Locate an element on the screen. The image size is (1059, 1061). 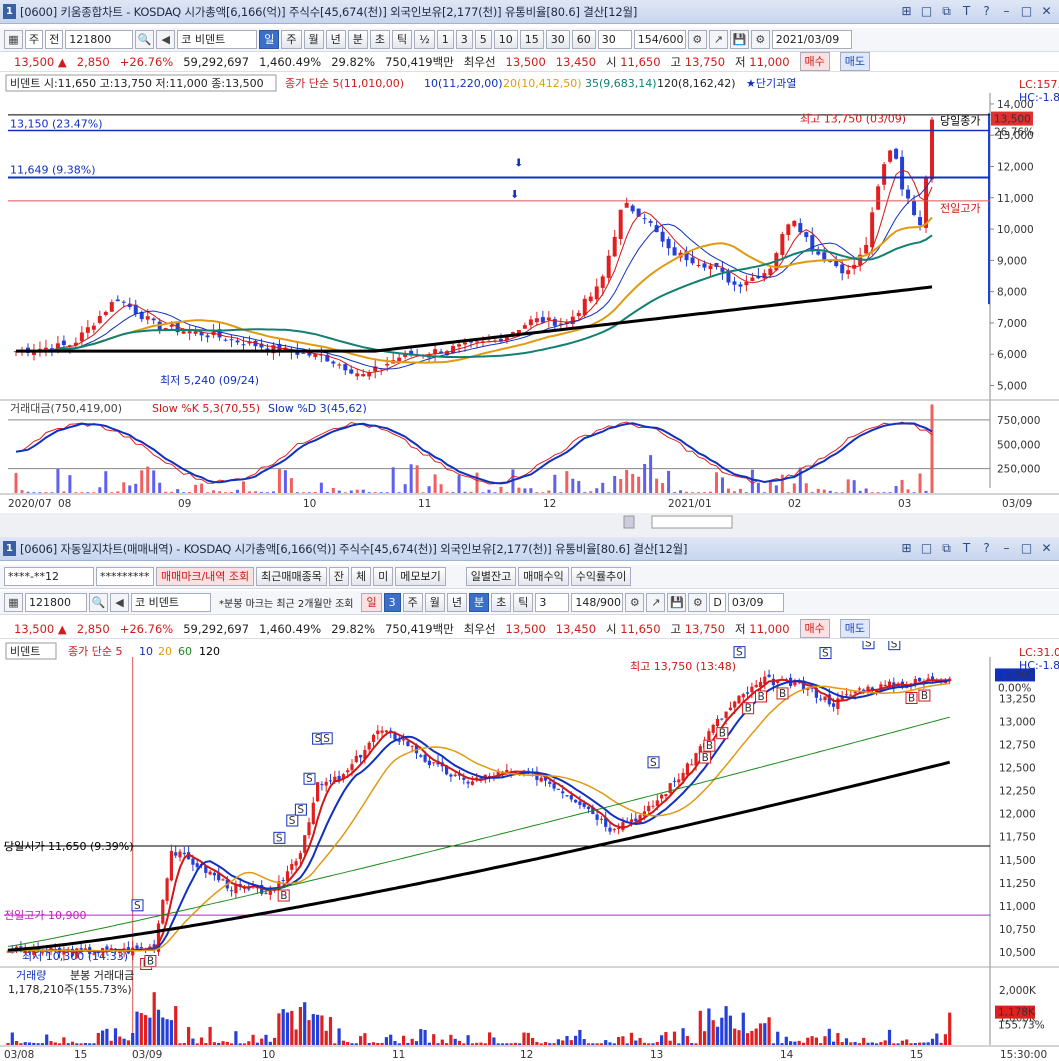
candle-body is located at coordinates (303, 353).